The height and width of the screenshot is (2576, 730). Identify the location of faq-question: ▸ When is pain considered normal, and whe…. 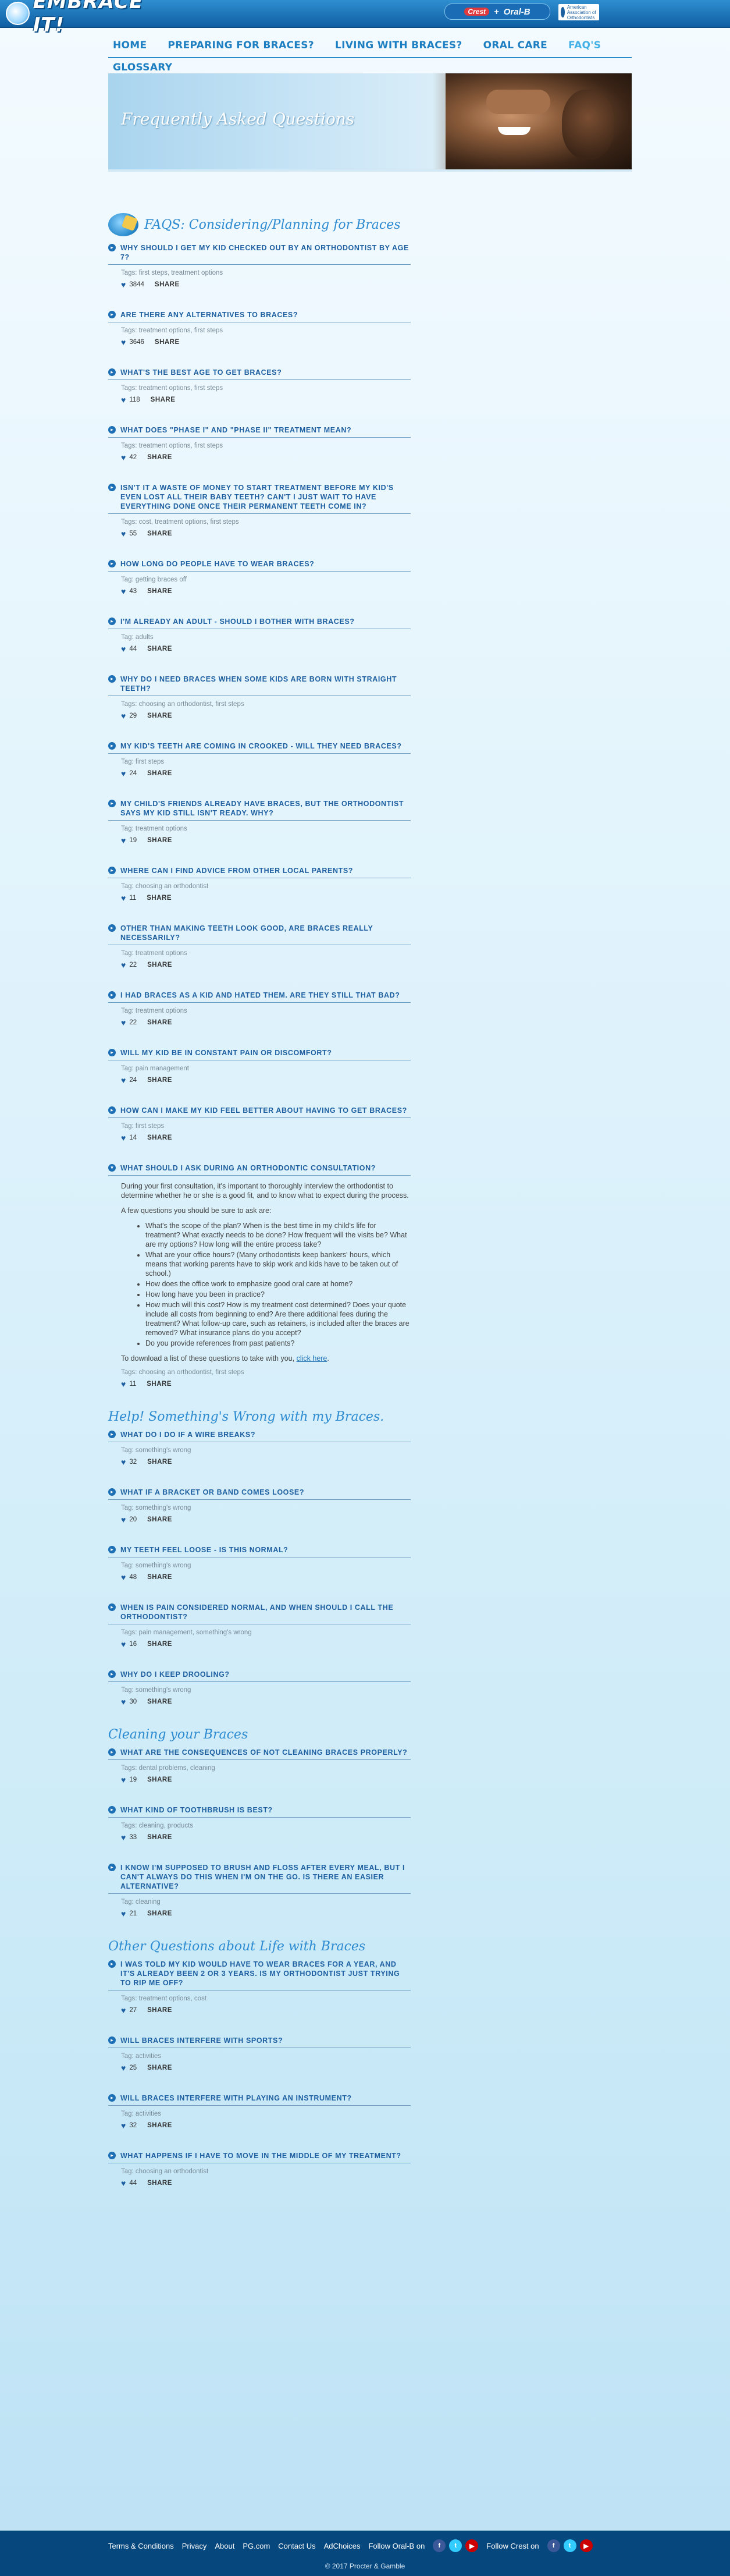
(259, 1614).